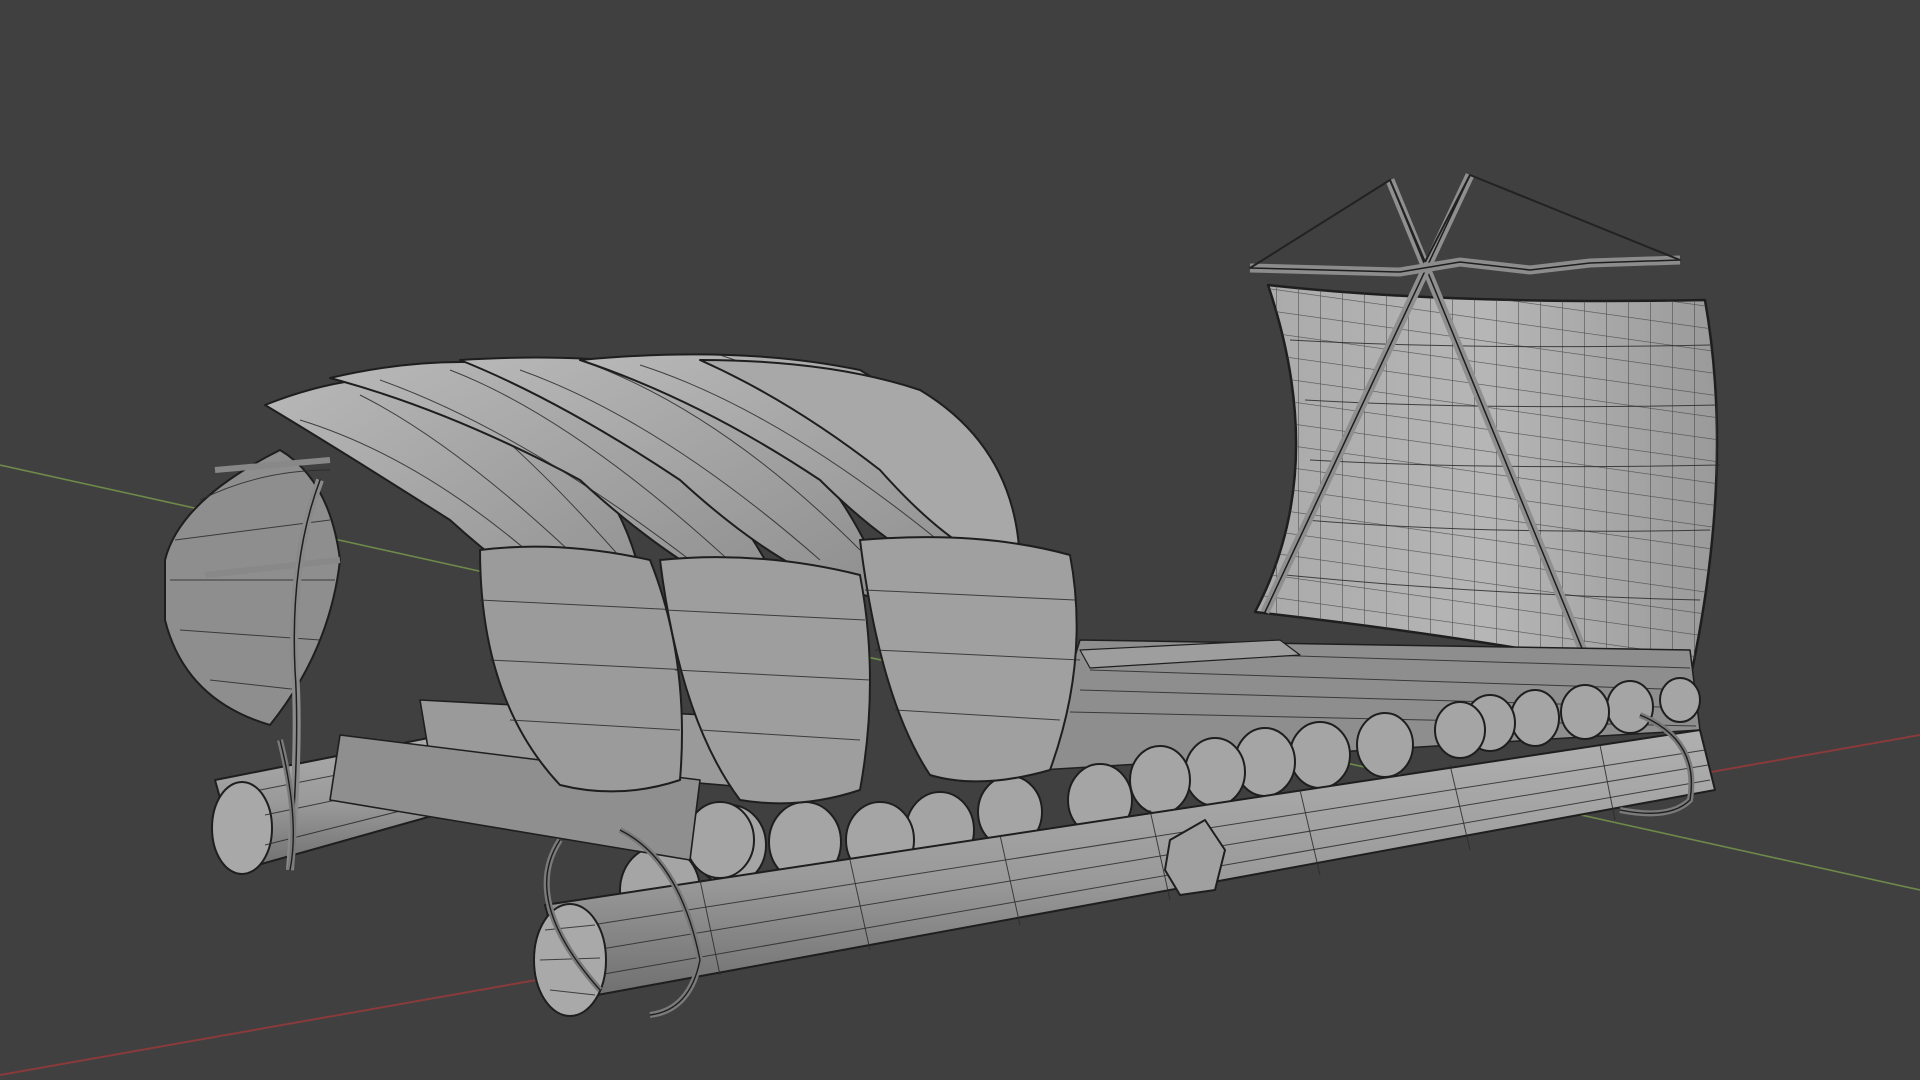  What do you see at coordinates (1485, 427) in the screenshot?
I see `sail` at bounding box center [1485, 427].